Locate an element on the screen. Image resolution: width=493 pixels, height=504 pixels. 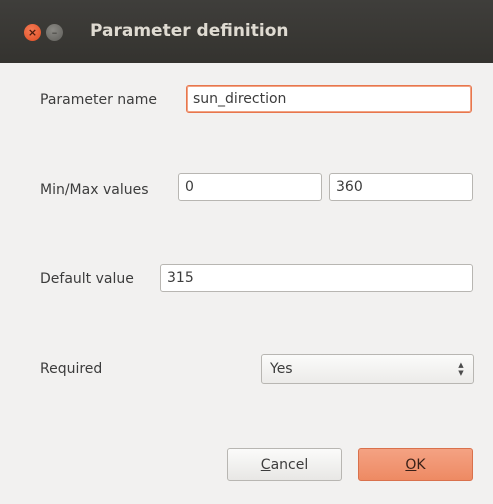
window-title: Parameter definition is located at coordinates (189, 31).